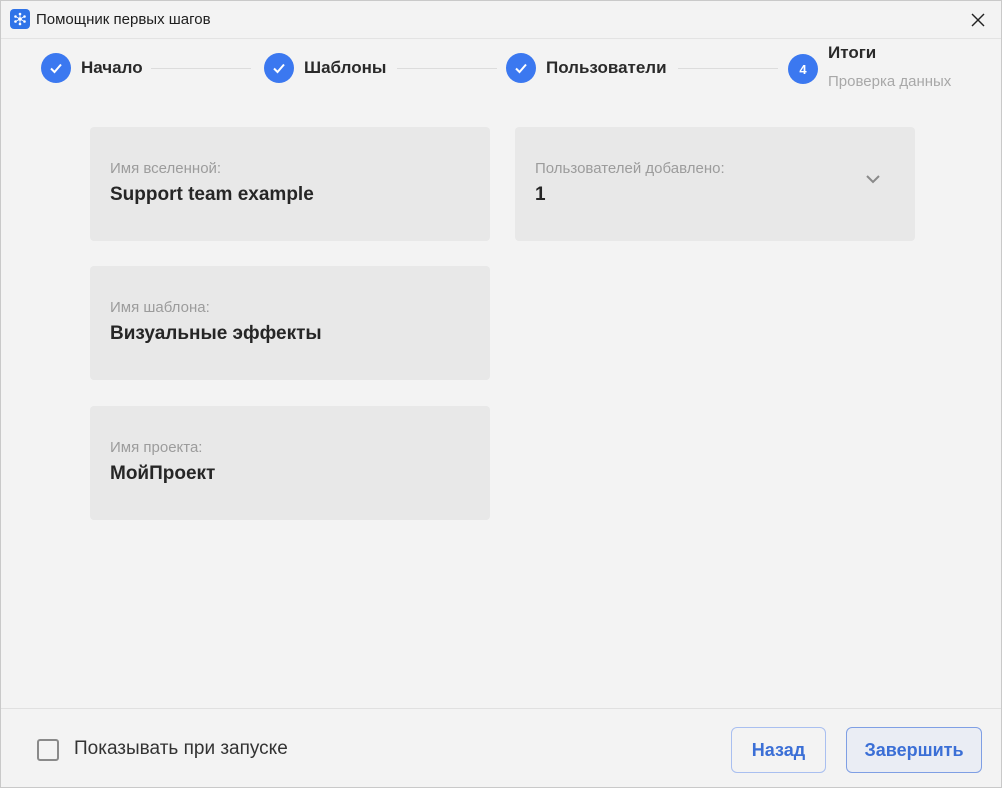  What do you see at coordinates (216, 333) in the screenshot?
I see `card-value: Визуальные эффекты` at bounding box center [216, 333].